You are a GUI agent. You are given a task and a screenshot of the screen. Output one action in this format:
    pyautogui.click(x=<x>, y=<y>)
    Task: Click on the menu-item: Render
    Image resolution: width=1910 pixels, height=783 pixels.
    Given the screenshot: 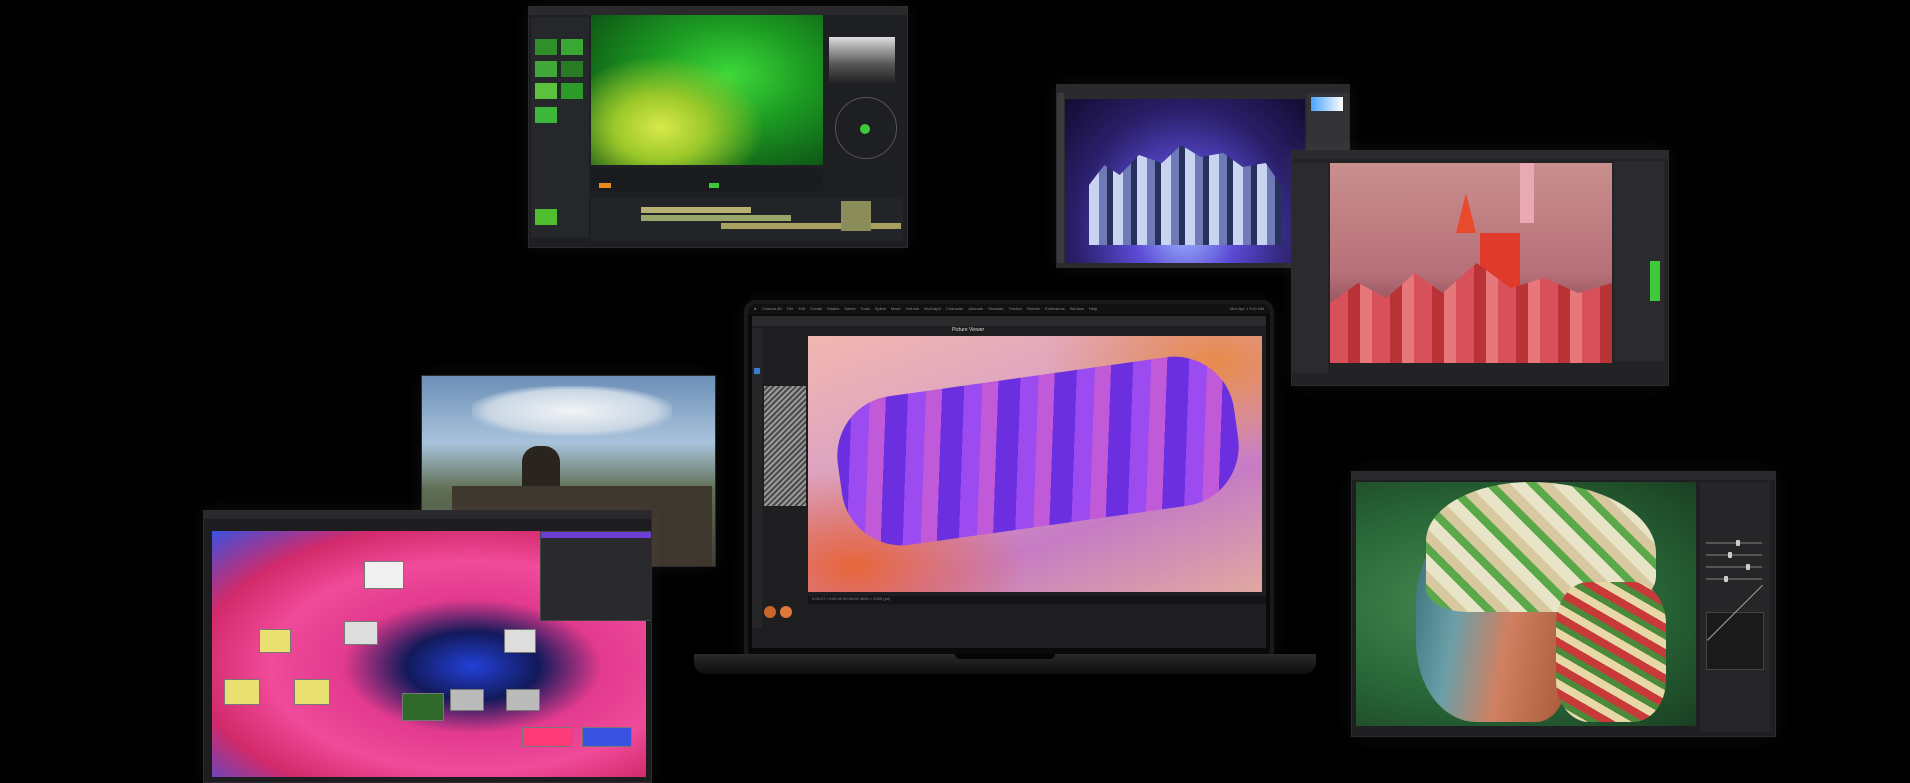 What is the action you would take?
    pyautogui.click(x=1033, y=308)
    